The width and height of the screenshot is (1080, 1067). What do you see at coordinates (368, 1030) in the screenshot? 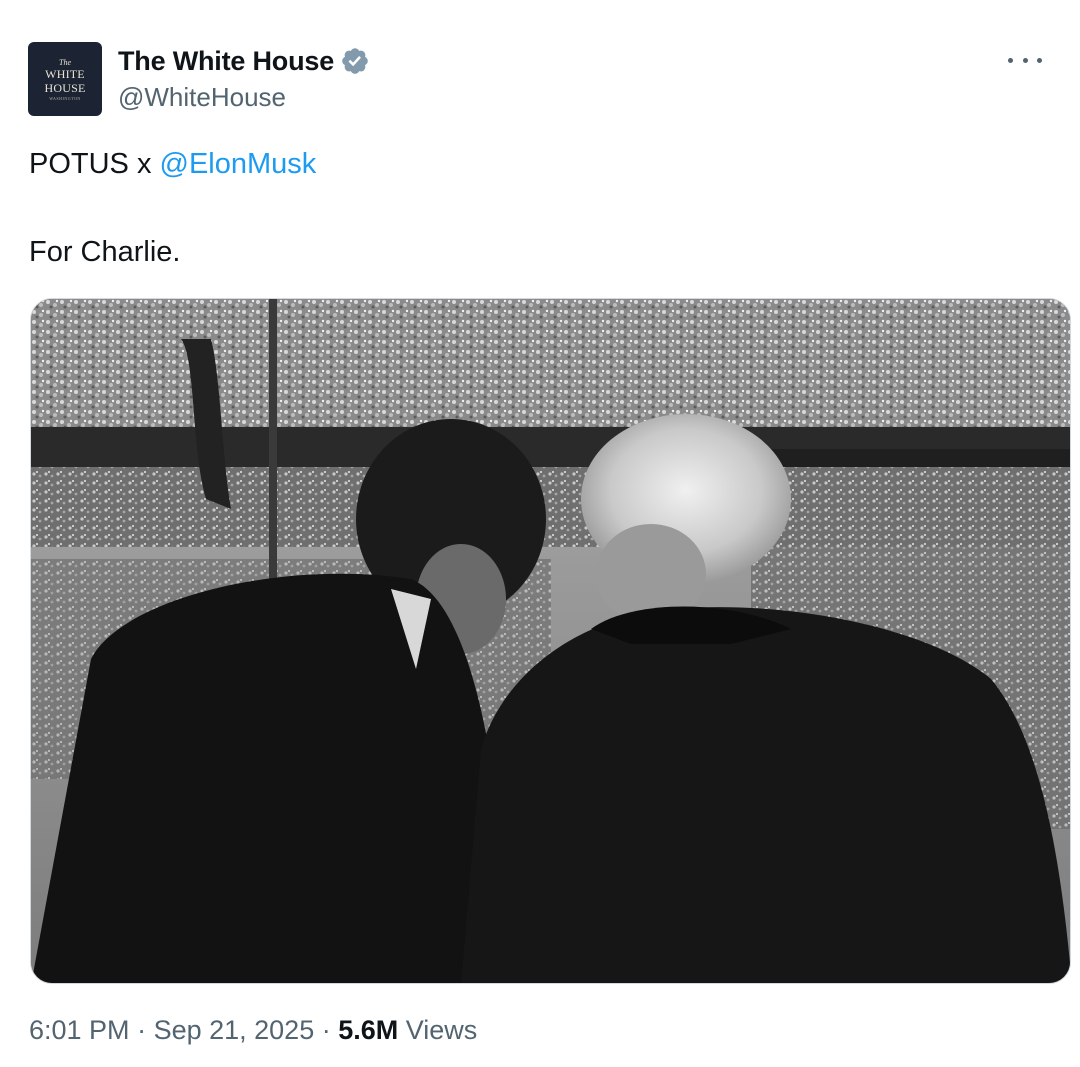
I see `views-count: 5.6M` at bounding box center [368, 1030].